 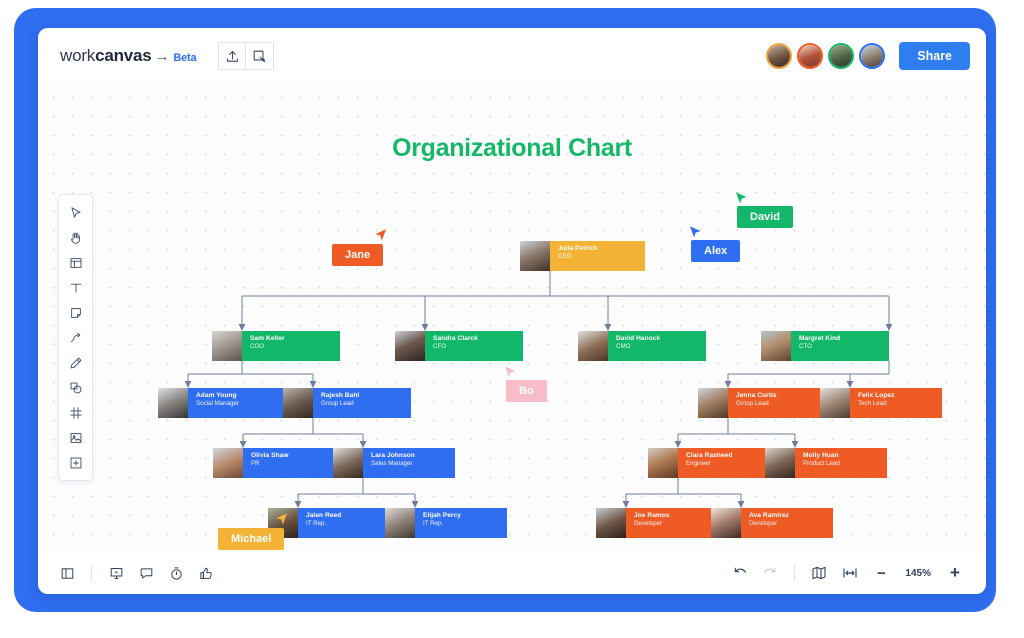 What do you see at coordinates (826, 463) in the screenshot?
I see `org-node: Molly Huan Product Lead` at bounding box center [826, 463].